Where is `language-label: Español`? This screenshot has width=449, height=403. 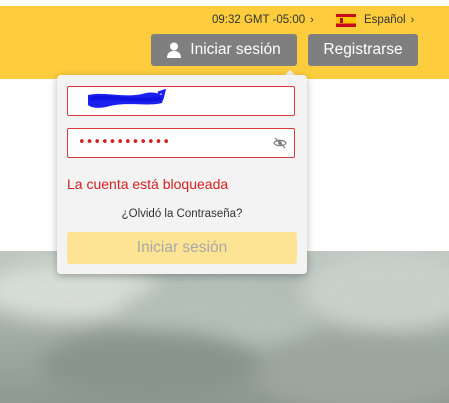
language-label: Español is located at coordinates (385, 20).